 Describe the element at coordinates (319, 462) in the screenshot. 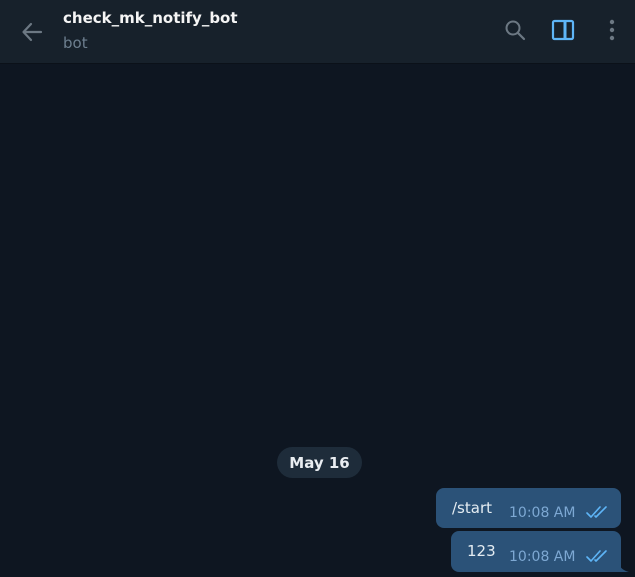

I see `date-separator: May 16` at that location.